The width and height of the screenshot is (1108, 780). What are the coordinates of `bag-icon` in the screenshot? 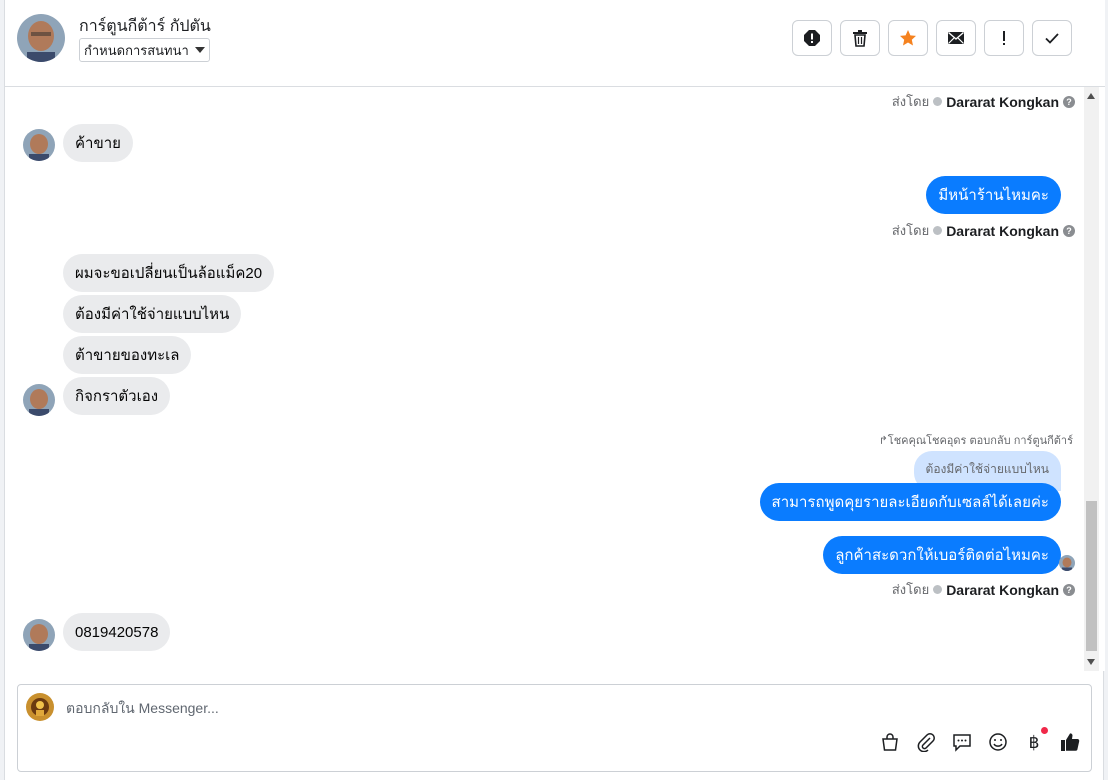 It's located at (890, 742).